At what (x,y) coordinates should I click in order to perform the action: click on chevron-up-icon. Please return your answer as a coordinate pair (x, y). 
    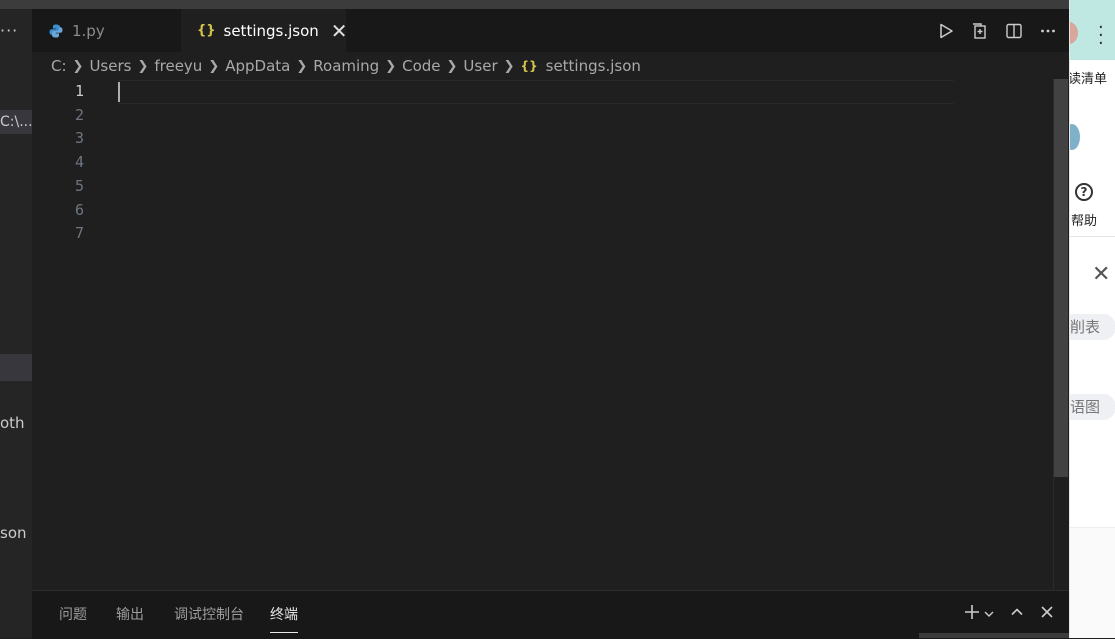
    Looking at the image, I should click on (1017, 614).